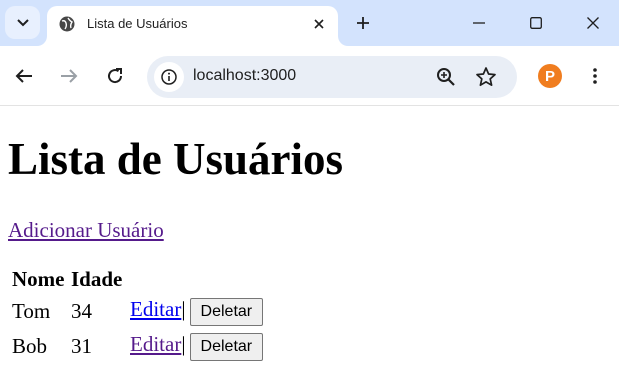 The height and width of the screenshot is (372, 619). What do you see at coordinates (81, 311) in the screenshot?
I see `cell-age: 34` at bounding box center [81, 311].